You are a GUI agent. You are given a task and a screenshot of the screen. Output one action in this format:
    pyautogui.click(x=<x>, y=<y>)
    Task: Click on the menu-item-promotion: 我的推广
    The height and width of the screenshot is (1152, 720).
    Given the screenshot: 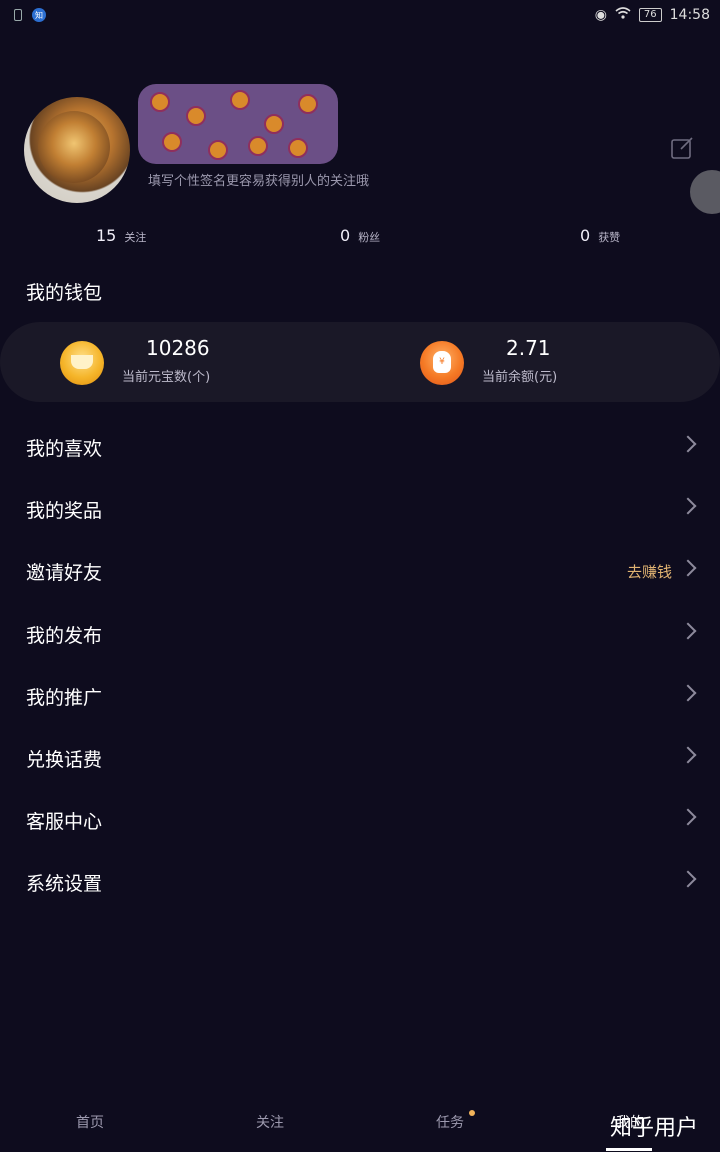 What is the action you would take?
    pyautogui.click(x=360, y=696)
    